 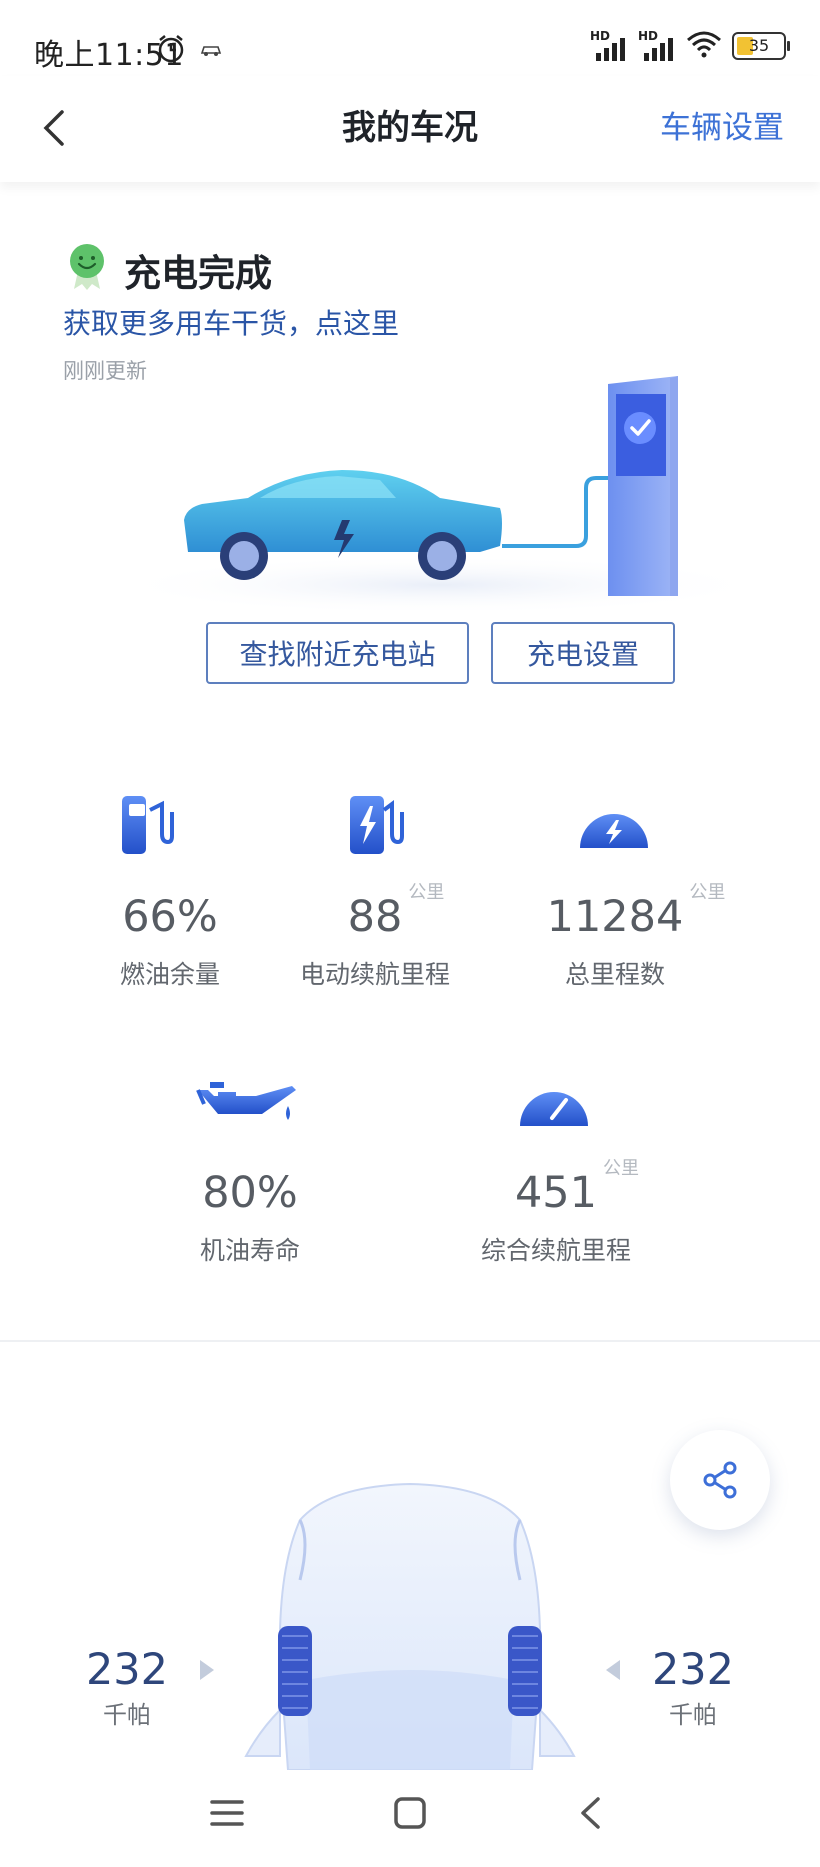 I want to click on front-left-pressure-unit: 千帕, so click(x=127, y=1715).